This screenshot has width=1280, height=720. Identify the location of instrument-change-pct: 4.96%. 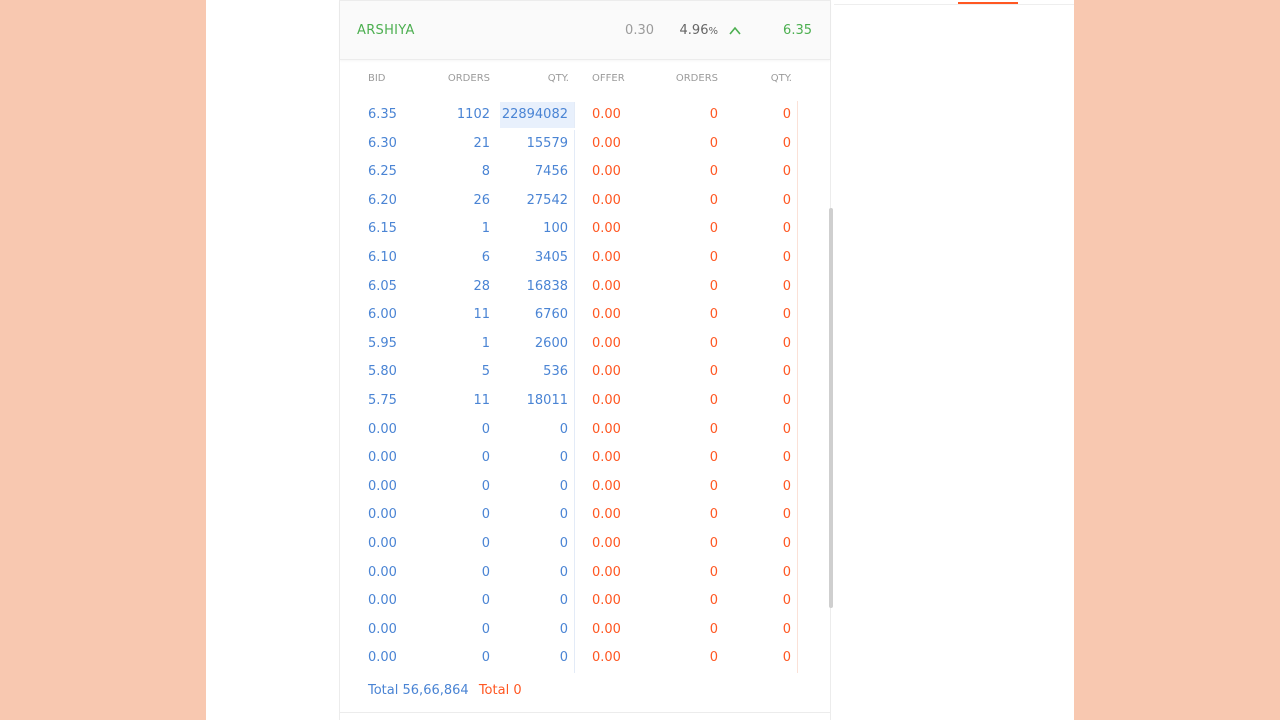
(694, 30).